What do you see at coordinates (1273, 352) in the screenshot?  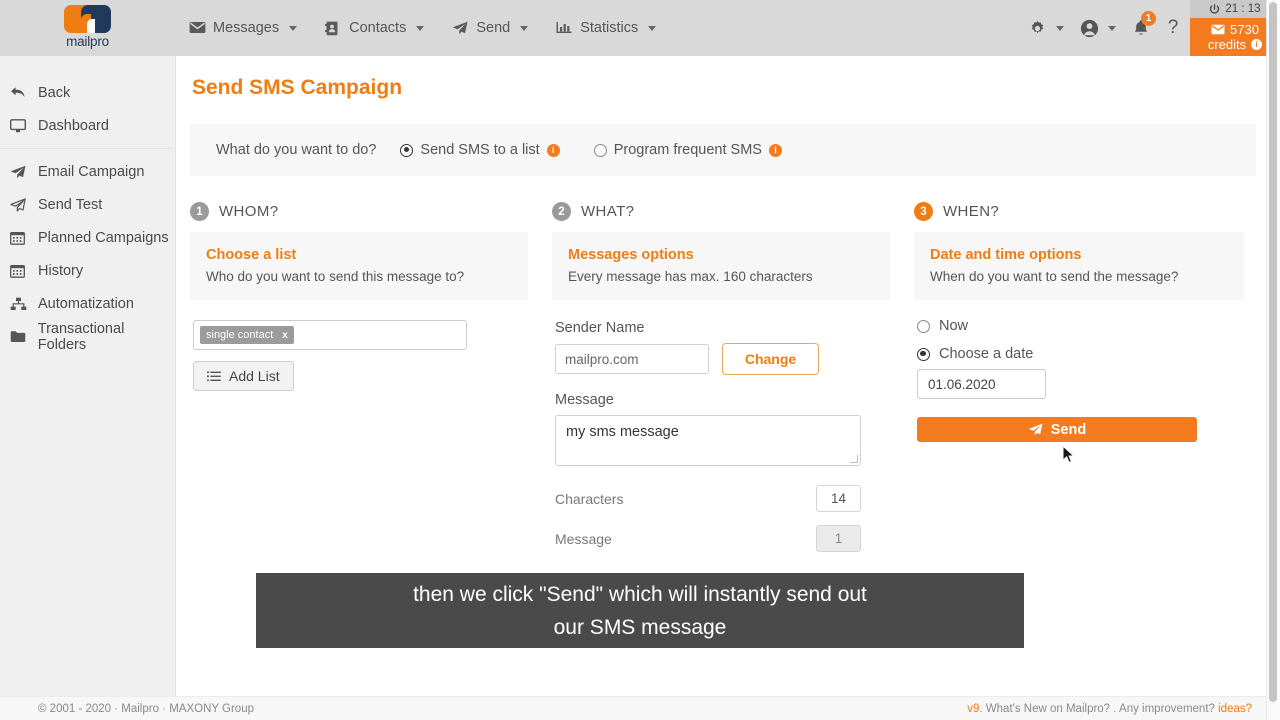 I see `scrollbar-thumb` at bounding box center [1273, 352].